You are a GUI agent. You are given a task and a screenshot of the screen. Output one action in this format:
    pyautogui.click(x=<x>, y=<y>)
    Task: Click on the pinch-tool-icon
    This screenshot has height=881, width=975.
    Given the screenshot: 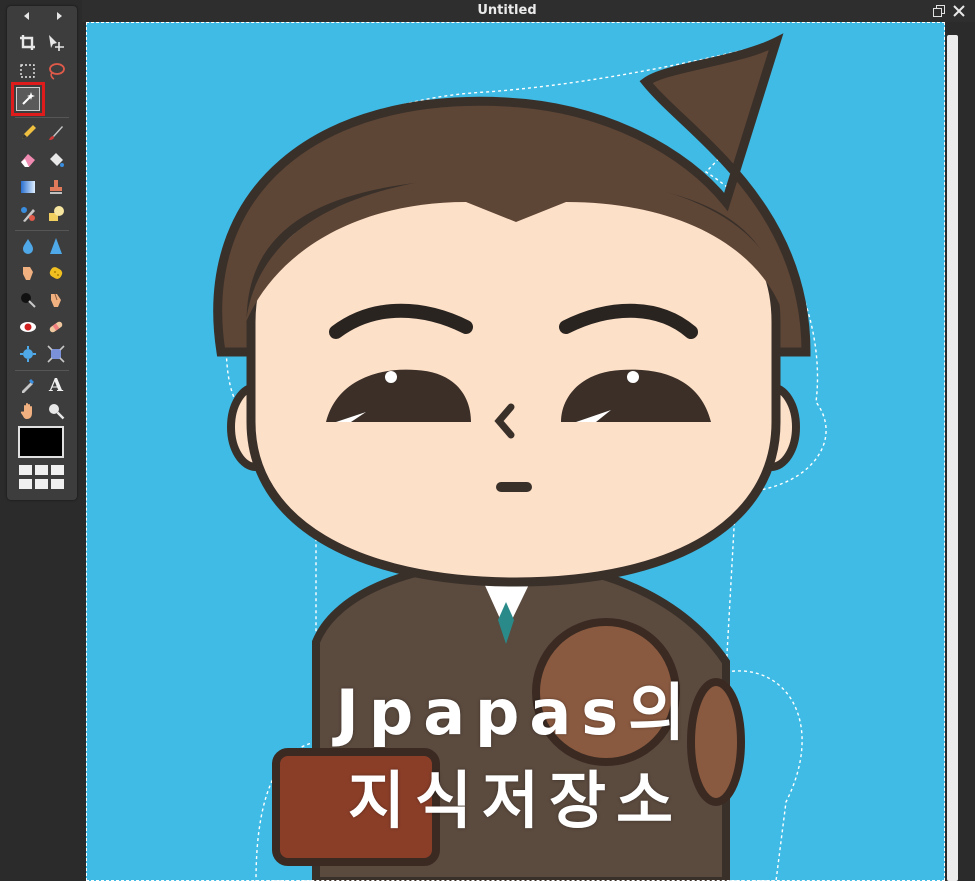 What is the action you would take?
    pyautogui.click(x=56, y=354)
    